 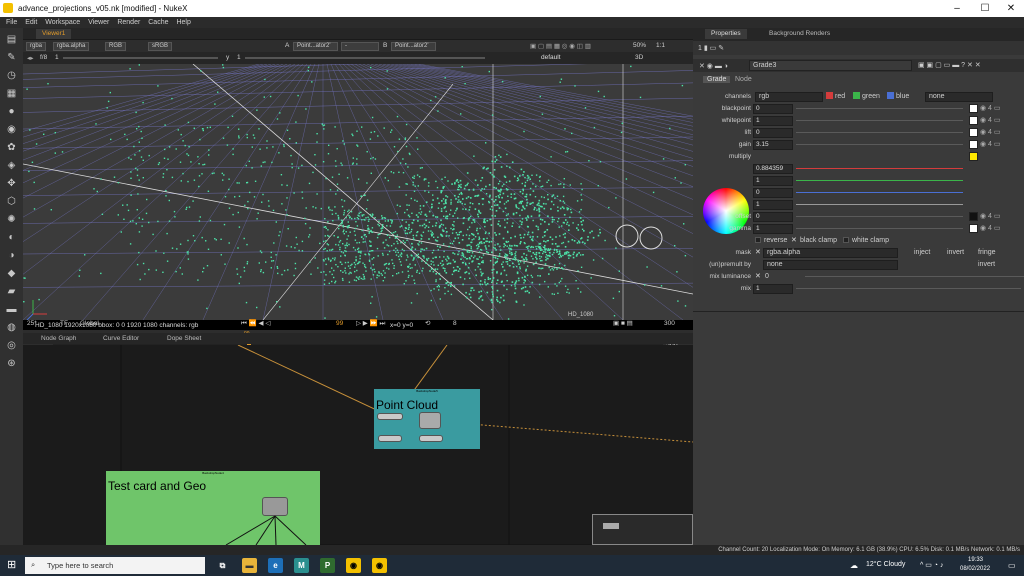 What do you see at coordinates (639, 45) in the screenshot?
I see `zoom-select: 50%` at bounding box center [639, 45].